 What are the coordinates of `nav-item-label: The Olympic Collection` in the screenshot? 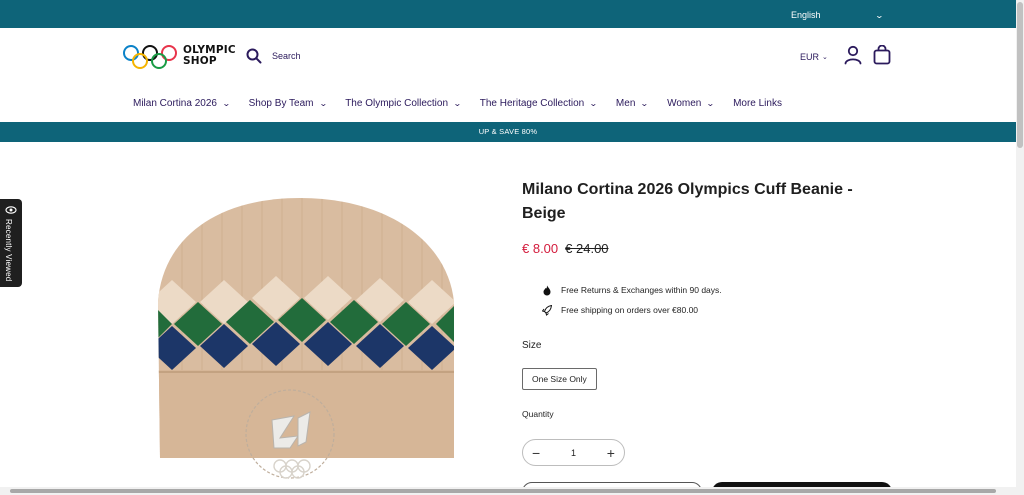 It's located at (397, 103).